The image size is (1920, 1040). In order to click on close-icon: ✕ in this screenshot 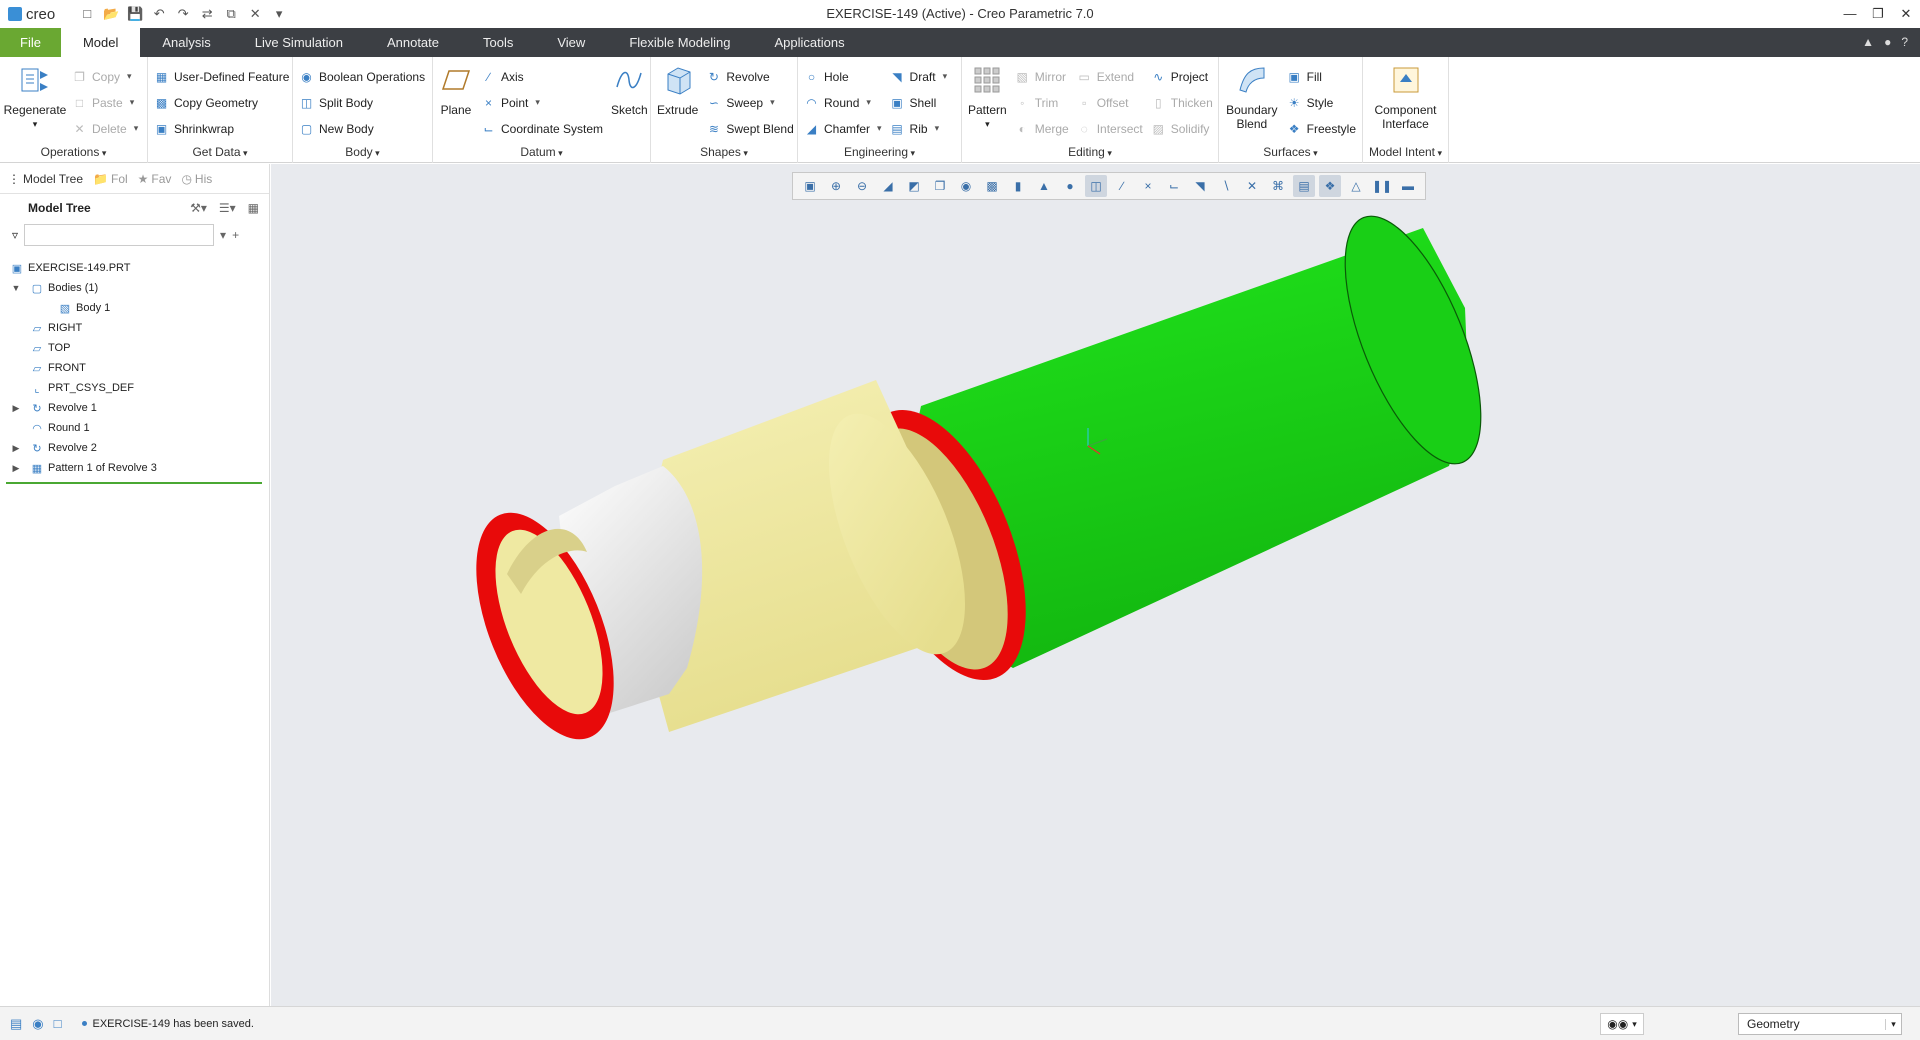, I will do `click(1906, 14)`.